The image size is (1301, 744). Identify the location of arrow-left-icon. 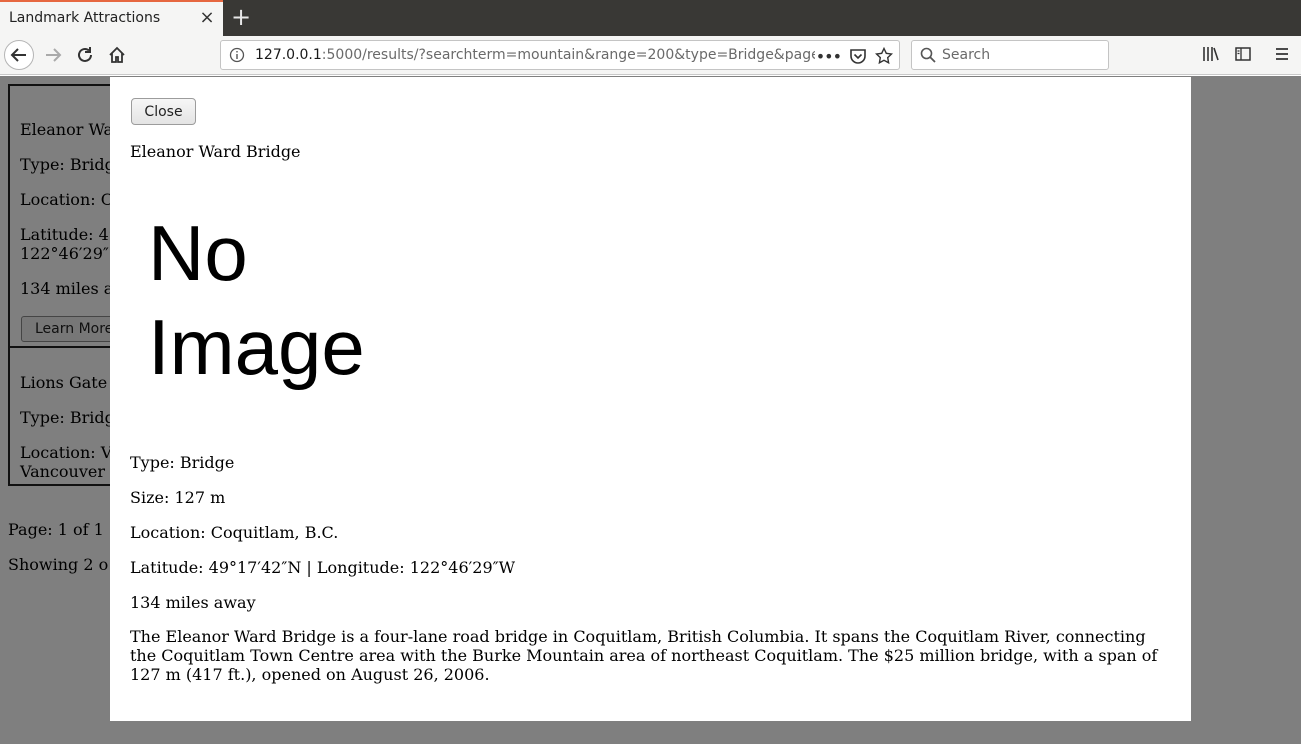
(18, 55).